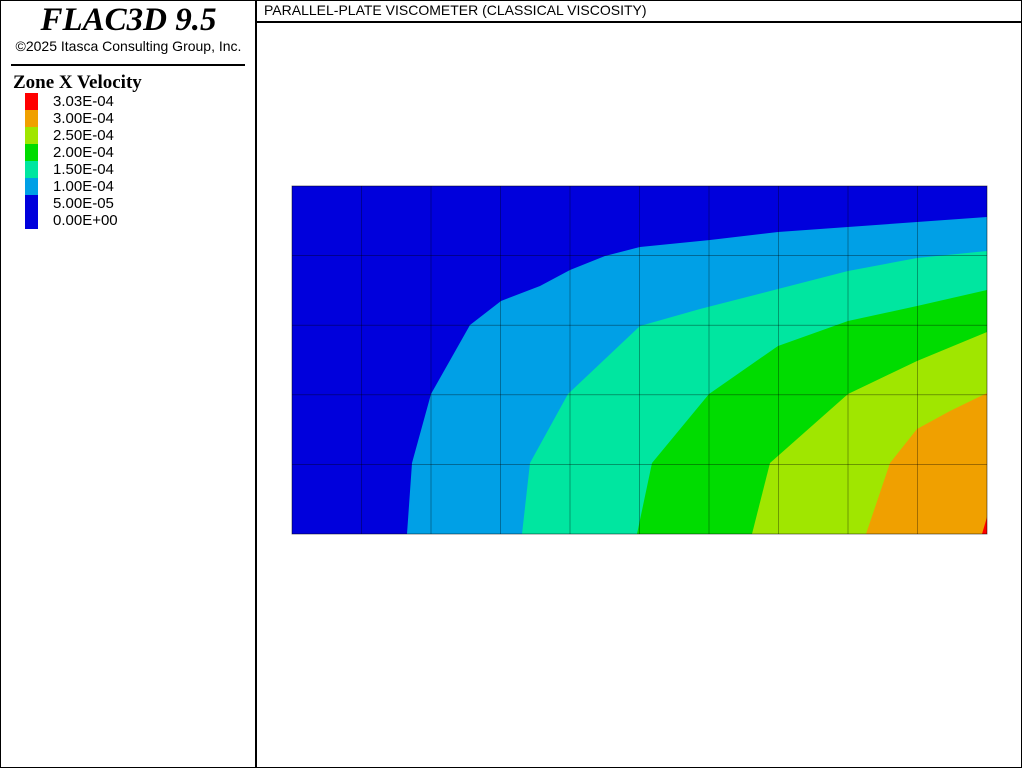  I want to click on legend-label: 3.03E-04, so click(83, 101).